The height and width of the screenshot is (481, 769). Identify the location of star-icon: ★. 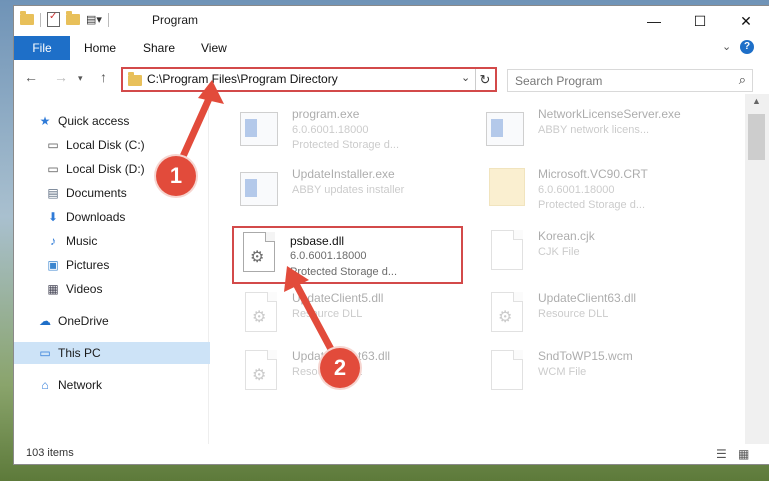
(45, 121).